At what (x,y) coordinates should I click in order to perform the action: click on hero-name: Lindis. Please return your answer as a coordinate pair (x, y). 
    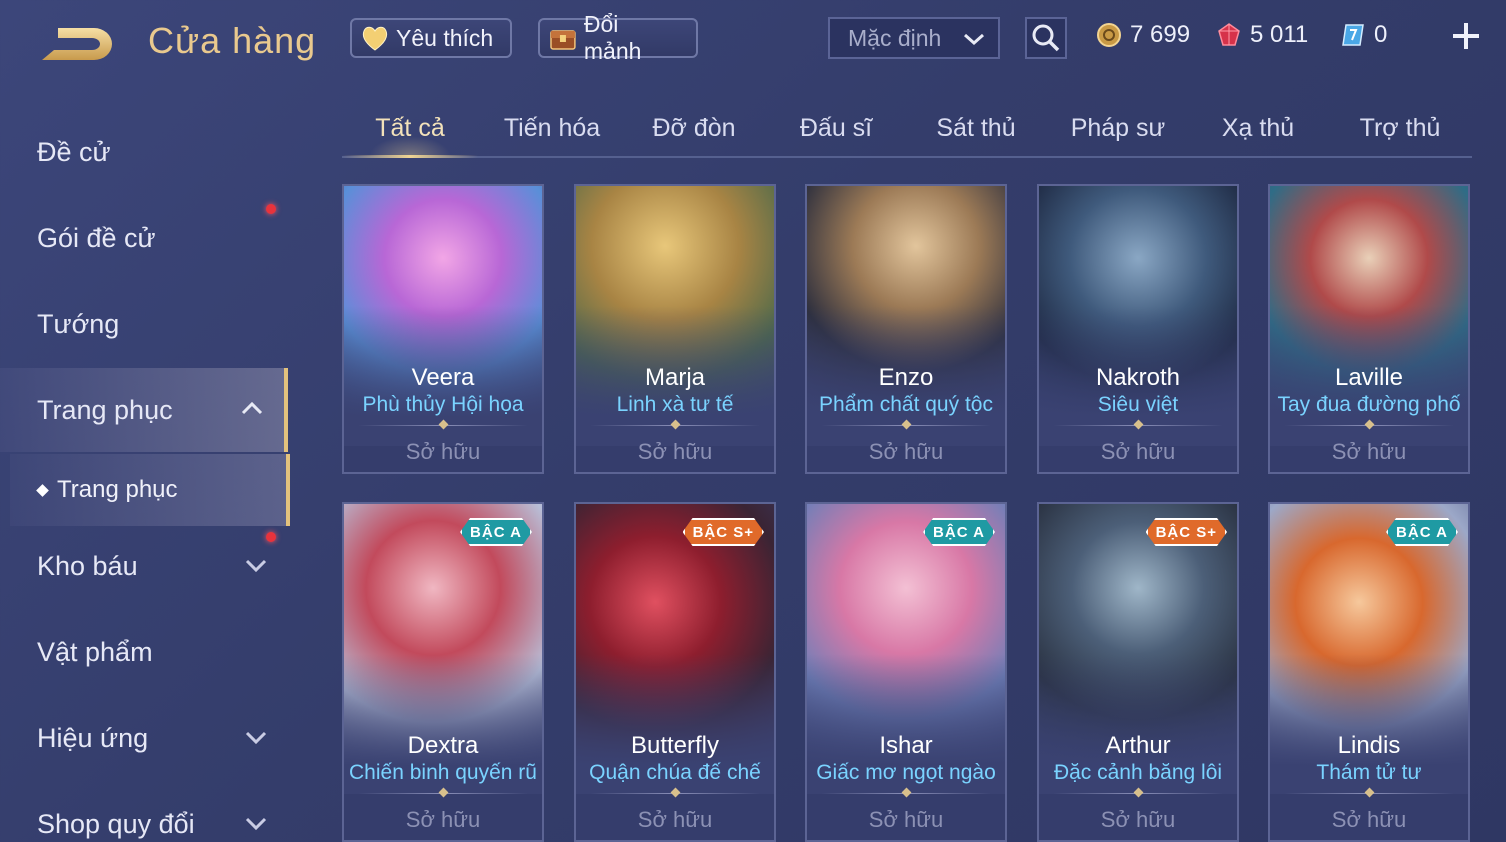
    Looking at the image, I should click on (1369, 745).